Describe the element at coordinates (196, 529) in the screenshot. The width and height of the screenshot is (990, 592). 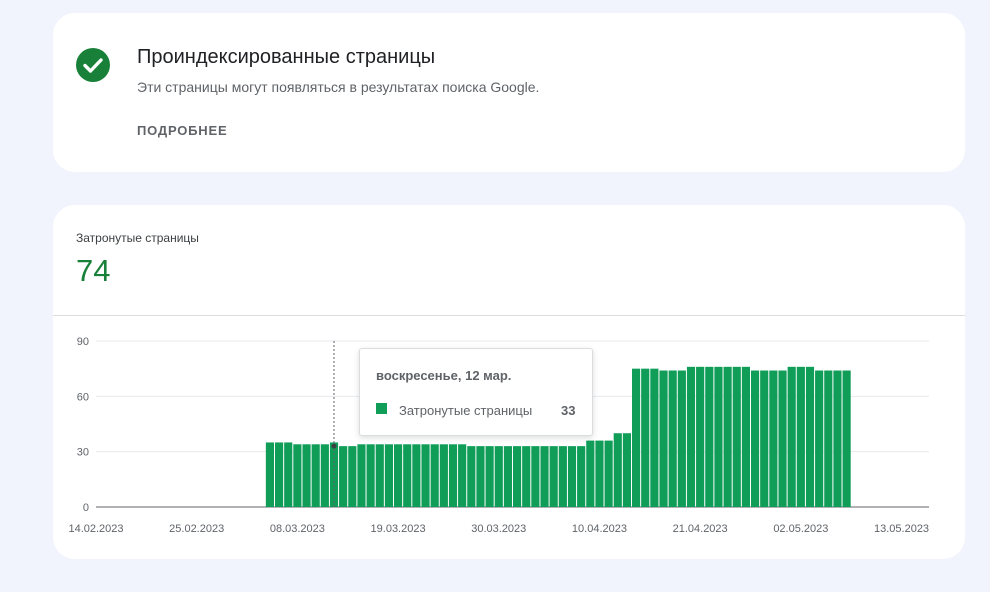
I see `x-tick-label: 25.02.2023` at that location.